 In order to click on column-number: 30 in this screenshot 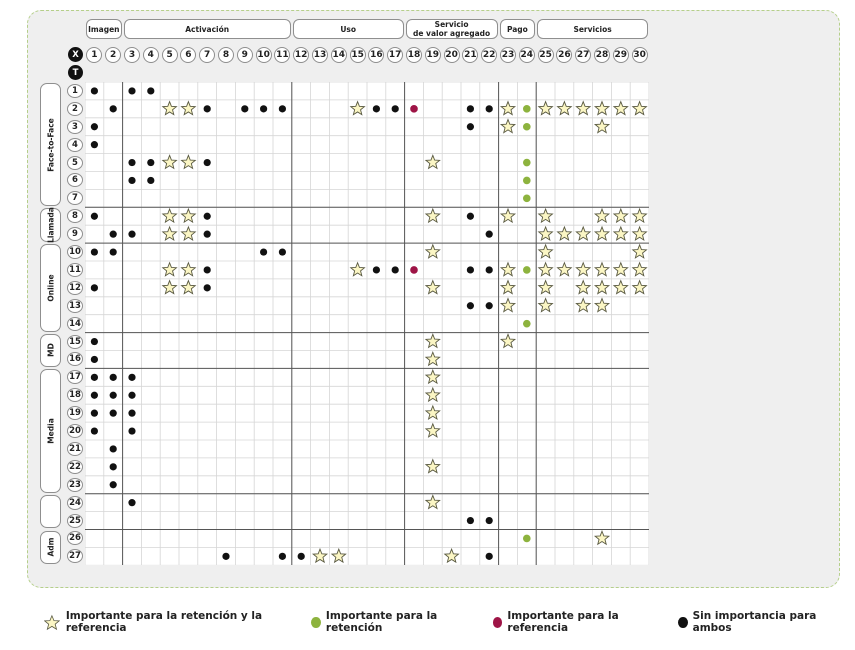, I will do `click(639, 55)`.